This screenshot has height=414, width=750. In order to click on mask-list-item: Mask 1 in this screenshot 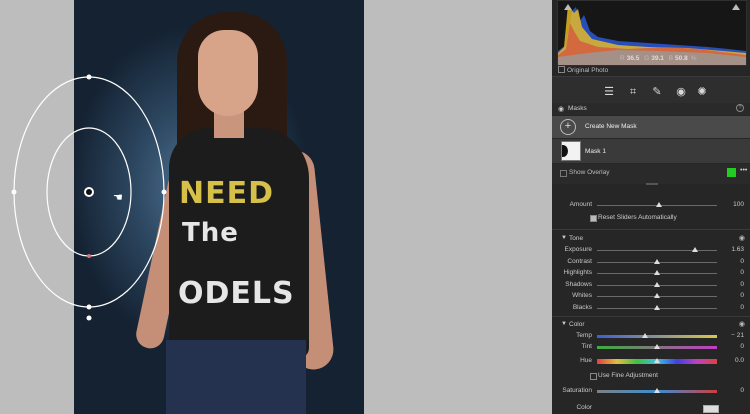, I will do `click(651, 151)`.